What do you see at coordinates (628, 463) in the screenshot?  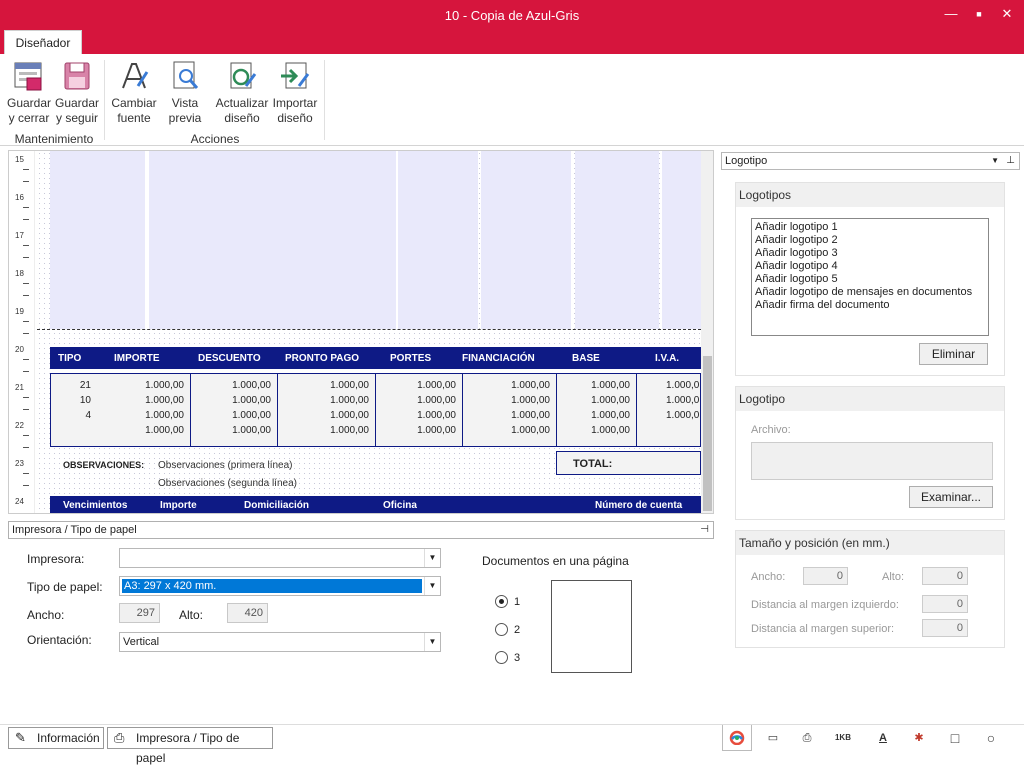 I see `total-box: TOTAL:` at bounding box center [628, 463].